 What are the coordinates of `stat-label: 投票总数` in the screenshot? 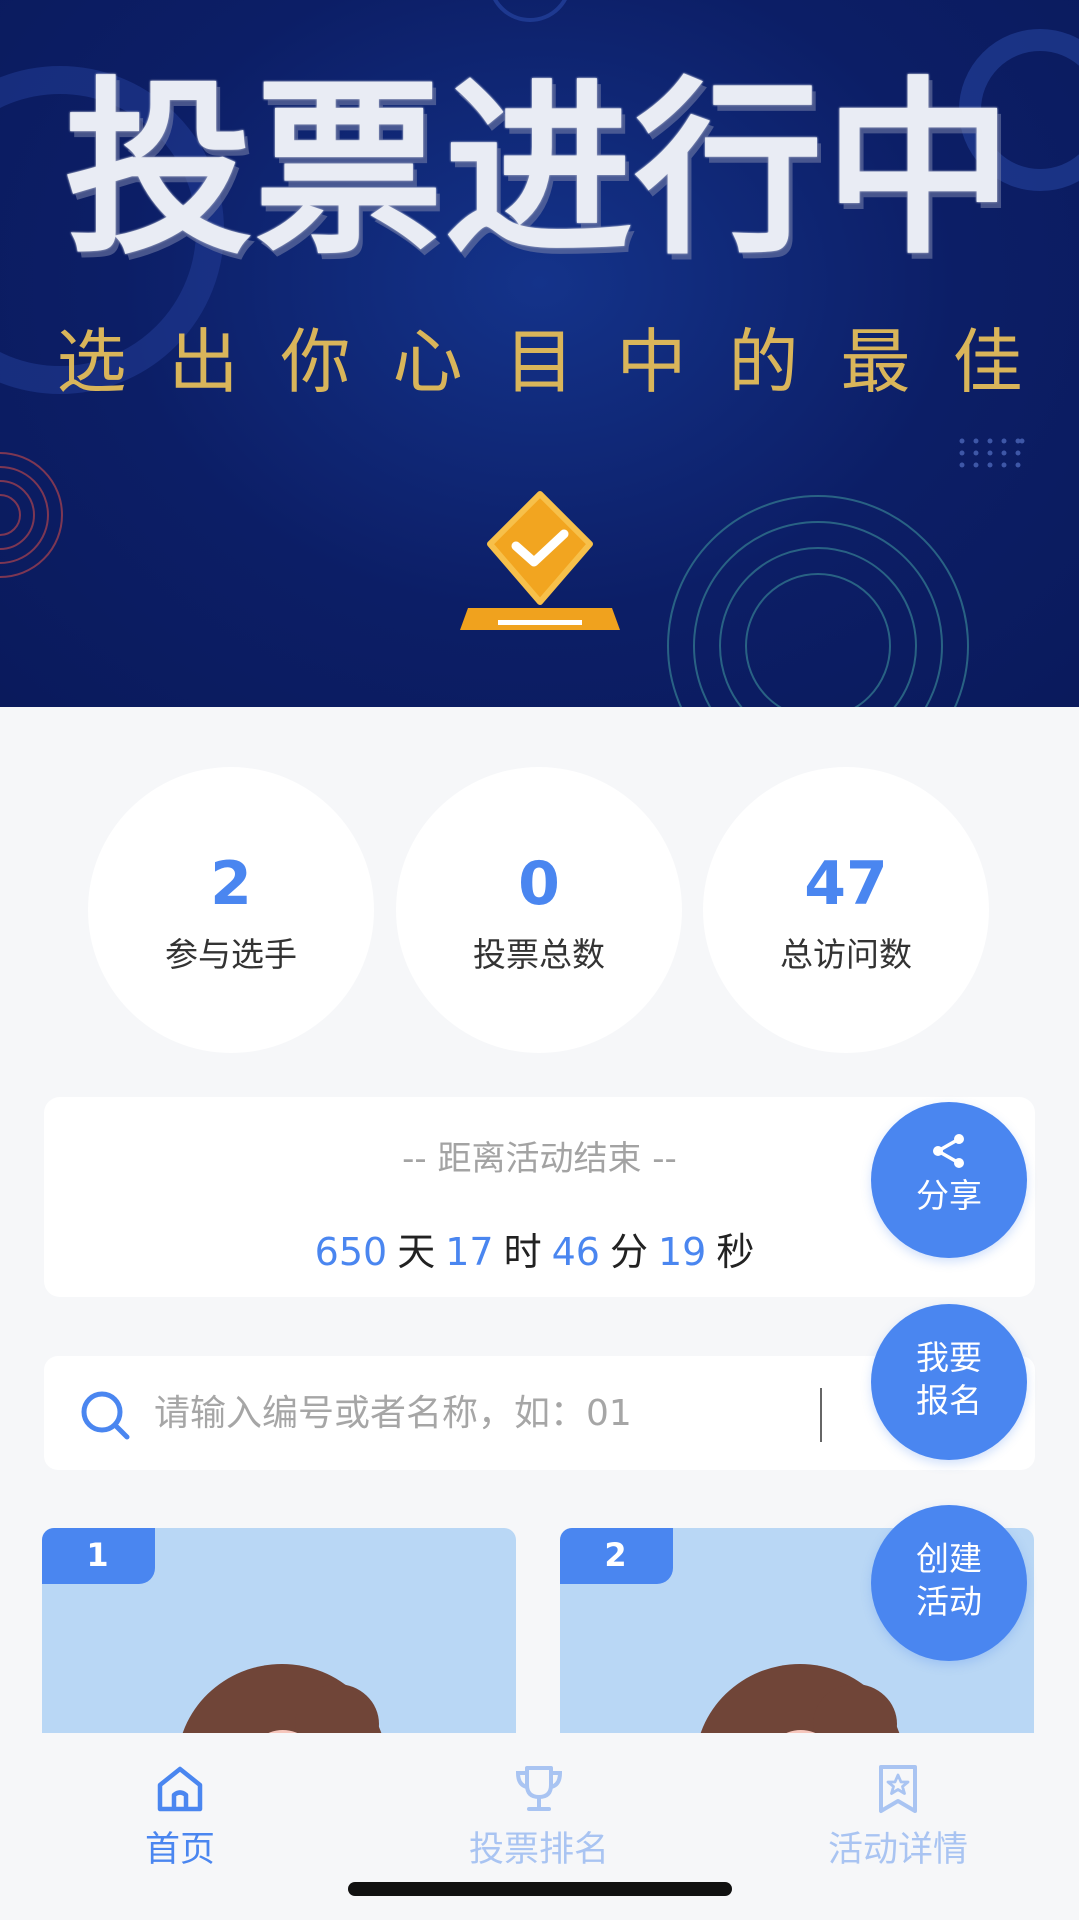 It's located at (539, 954).